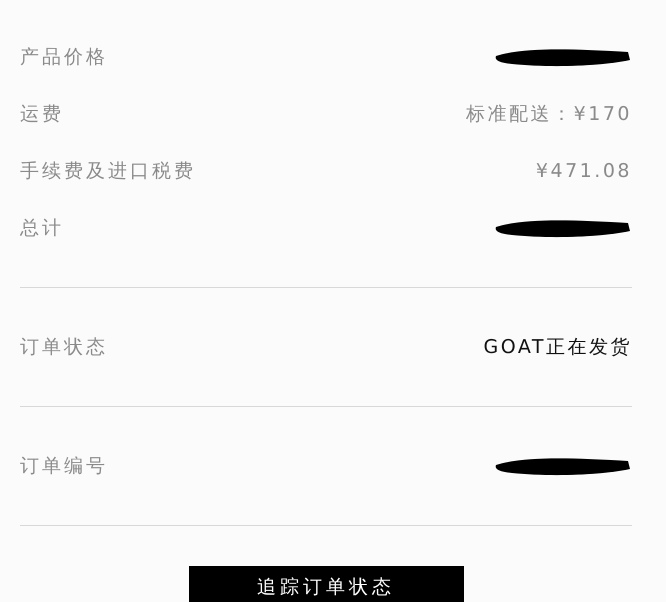  I want to click on row-value: ¥471.08, so click(584, 171).